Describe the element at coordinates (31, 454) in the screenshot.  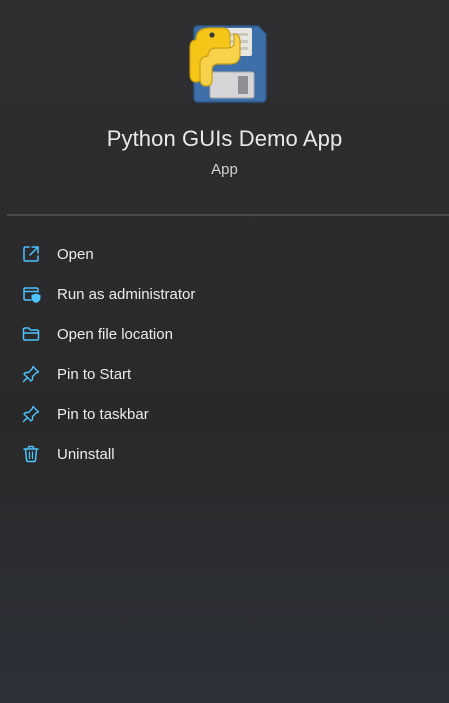
I see `trash-icon` at that location.